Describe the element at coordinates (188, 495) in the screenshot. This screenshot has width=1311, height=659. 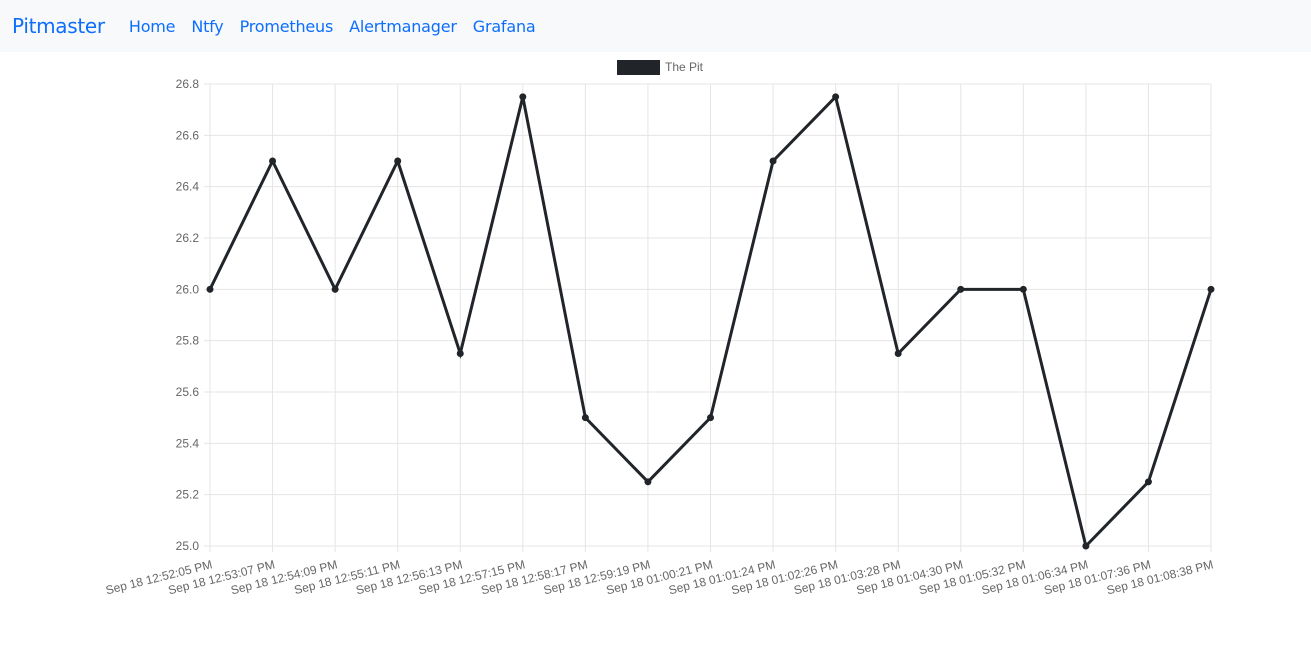
I see `y-tick-label: 25.2` at that location.